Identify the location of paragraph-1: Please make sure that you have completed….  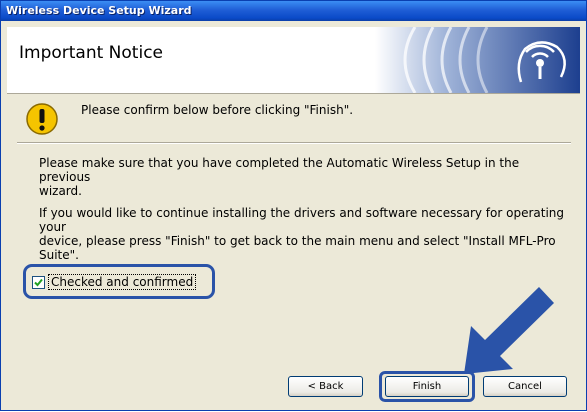
(304, 177).